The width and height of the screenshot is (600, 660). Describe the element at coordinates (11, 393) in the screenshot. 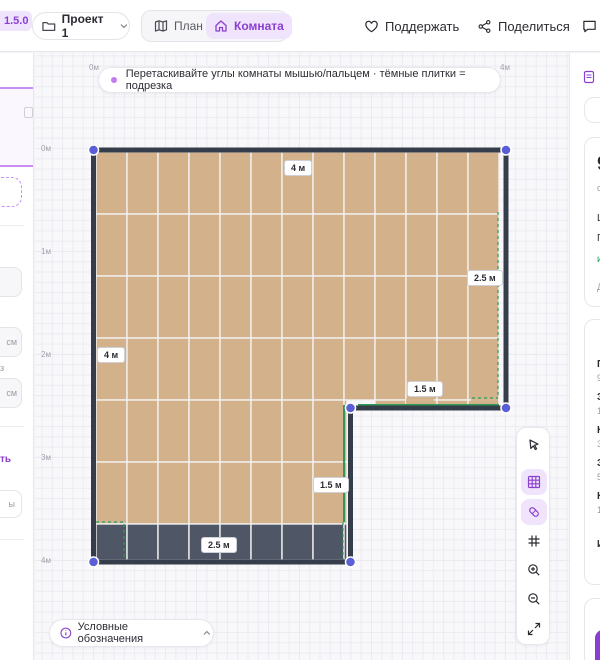

I see `height-field: см` at that location.